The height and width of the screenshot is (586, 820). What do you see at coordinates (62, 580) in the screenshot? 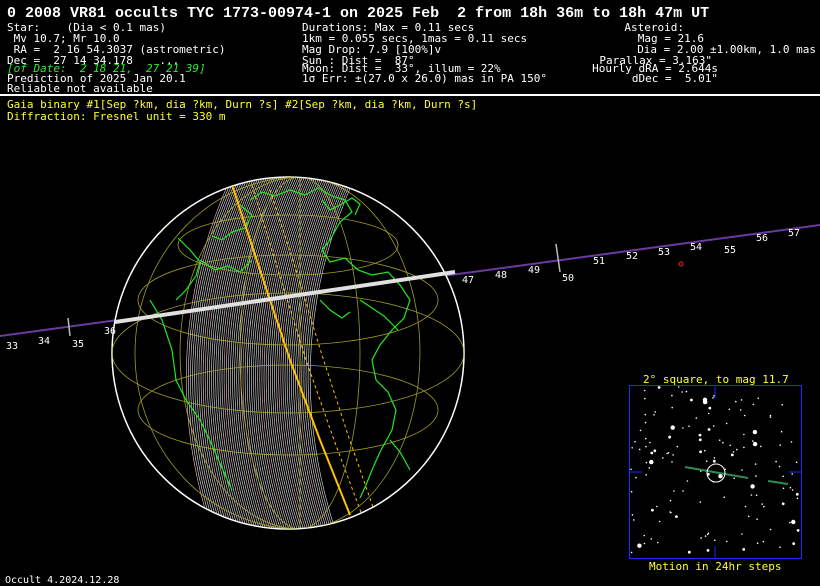
I see `footer-version: Occult 4.2024.12.28` at bounding box center [62, 580].